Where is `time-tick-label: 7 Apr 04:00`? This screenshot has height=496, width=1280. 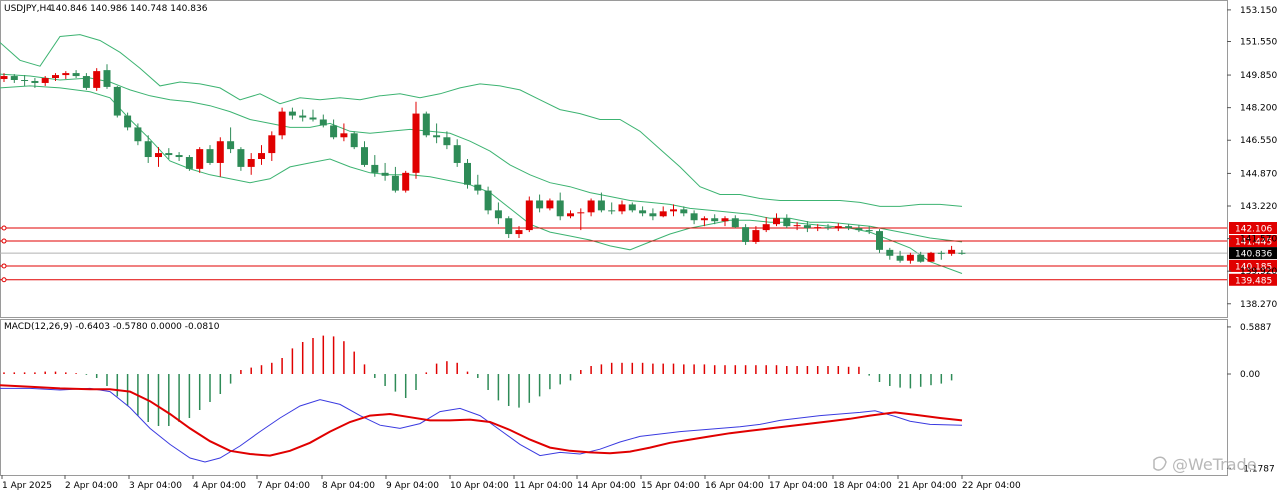
time-tick-label: 7 Apr 04:00 is located at coordinates (283, 486).